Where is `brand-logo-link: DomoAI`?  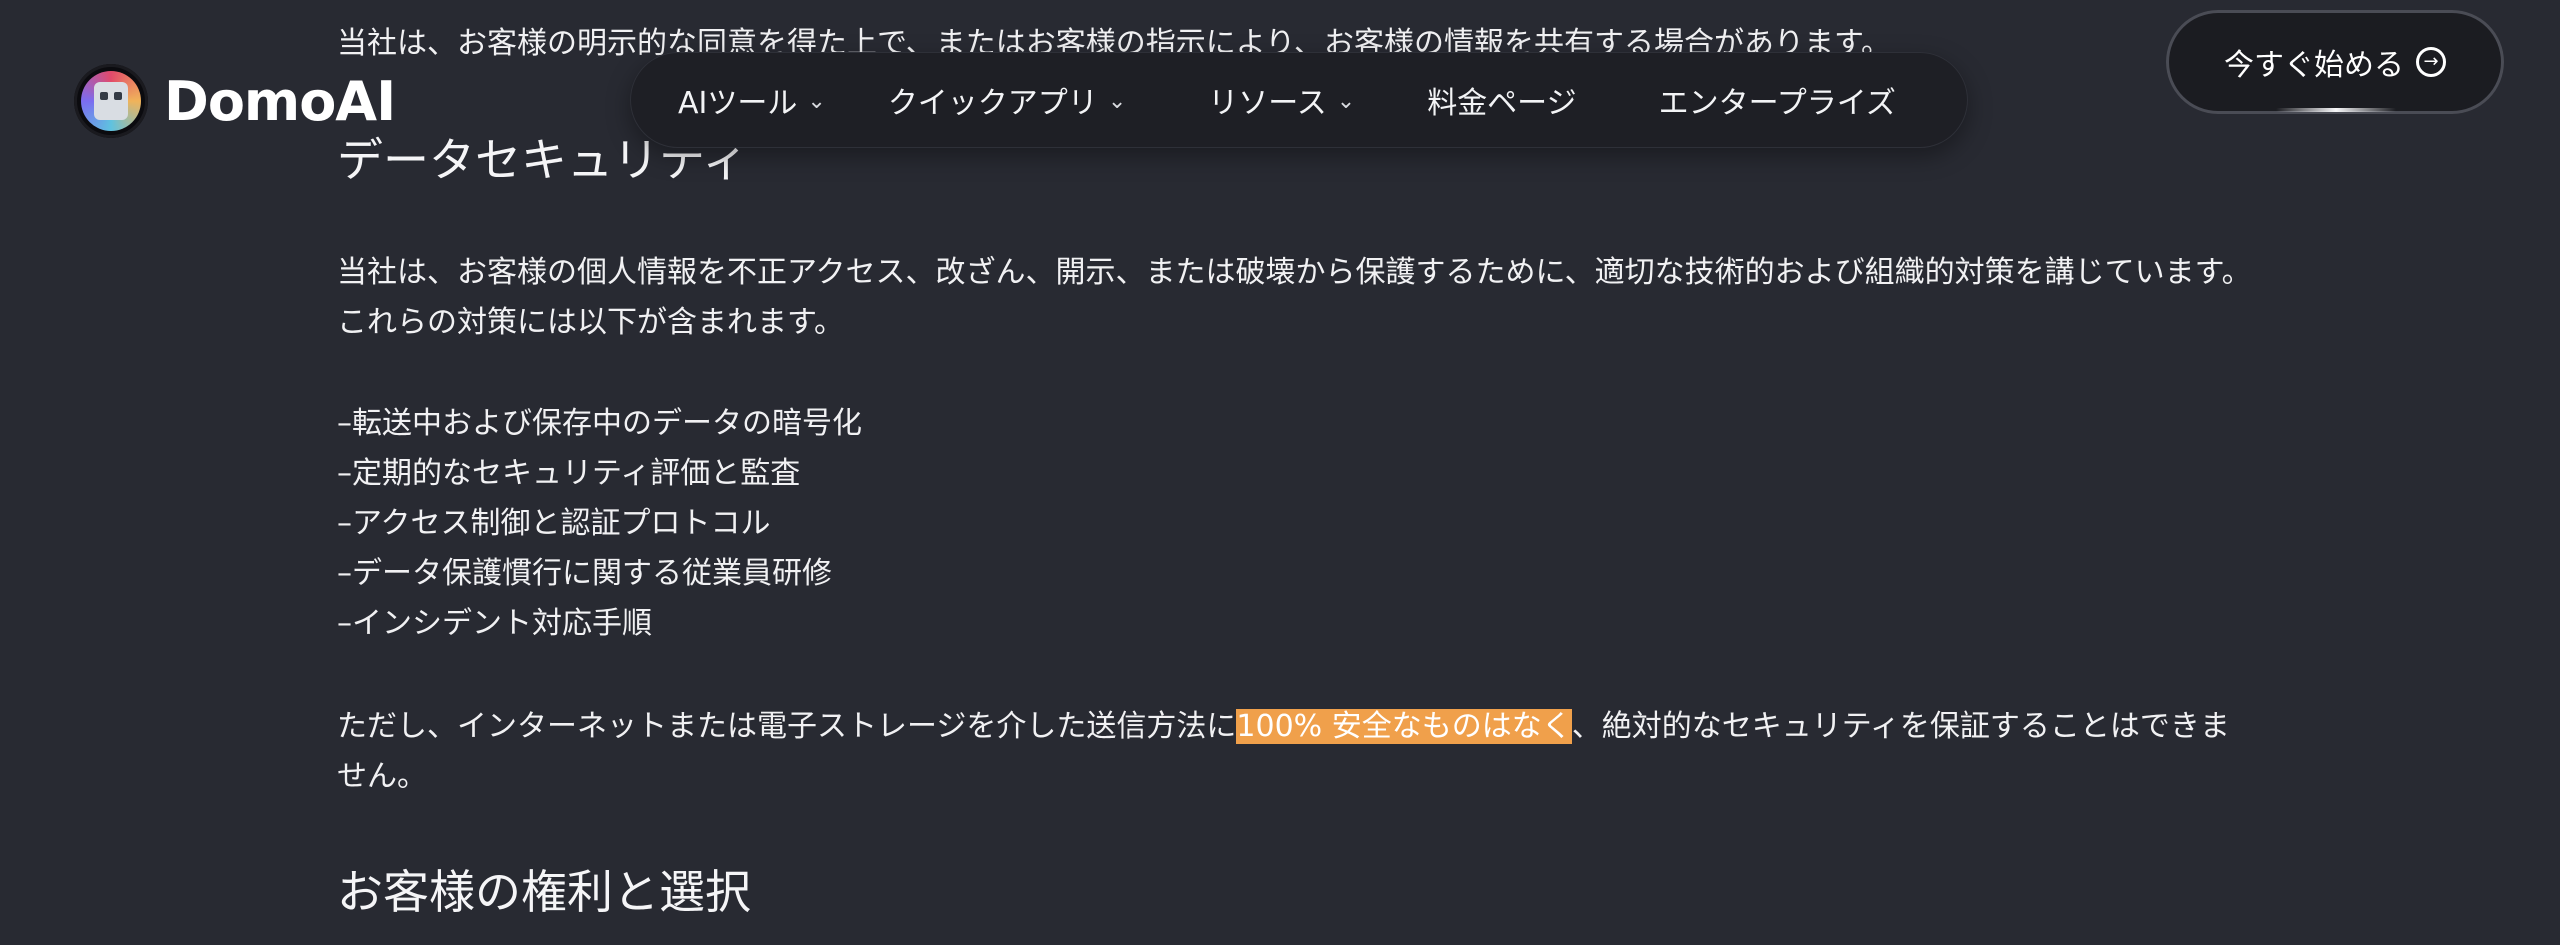
brand-logo-link: DomoAI is located at coordinates (235, 101).